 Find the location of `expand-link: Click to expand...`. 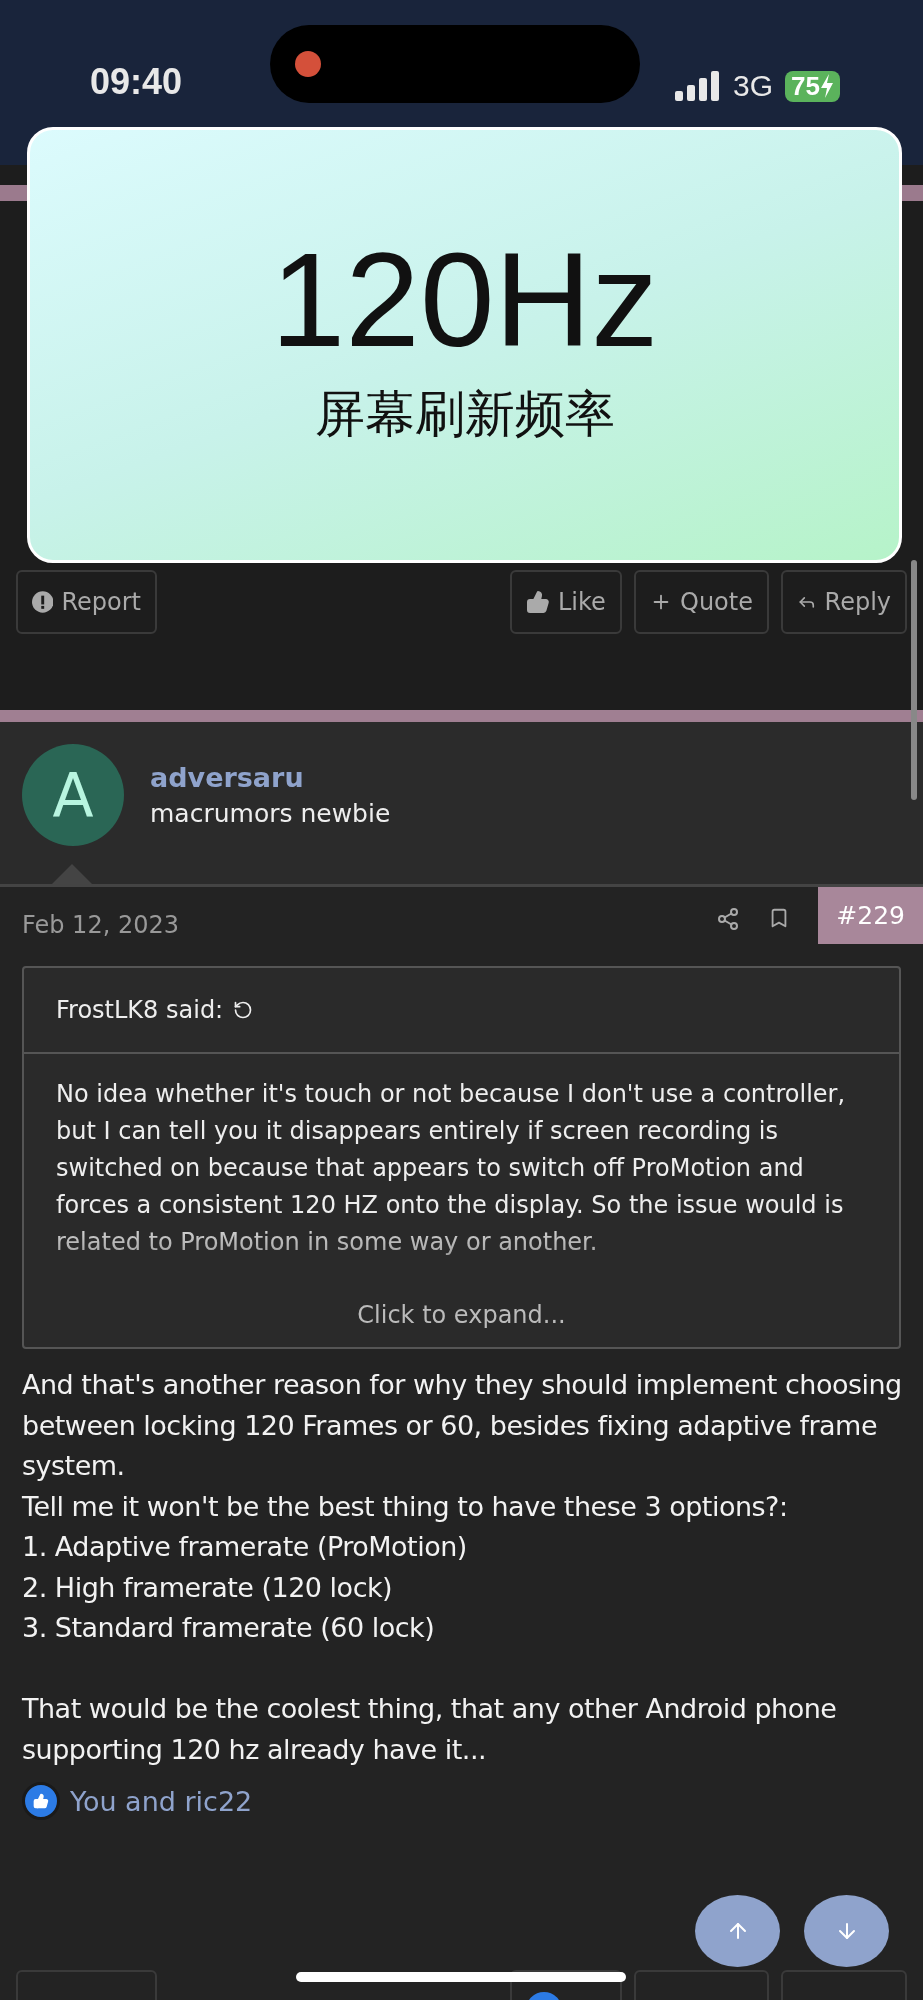

expand-link: Click to expand... is located at coordinates (461, 1304).